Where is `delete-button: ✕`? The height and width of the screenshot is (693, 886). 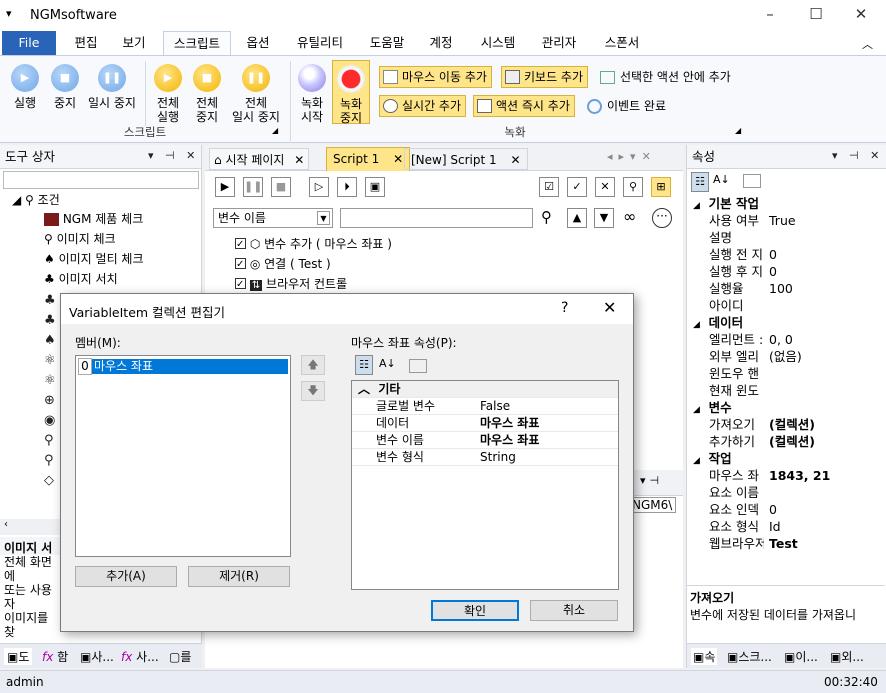 delete-button: ✕ is located at coordinates (605, 187).